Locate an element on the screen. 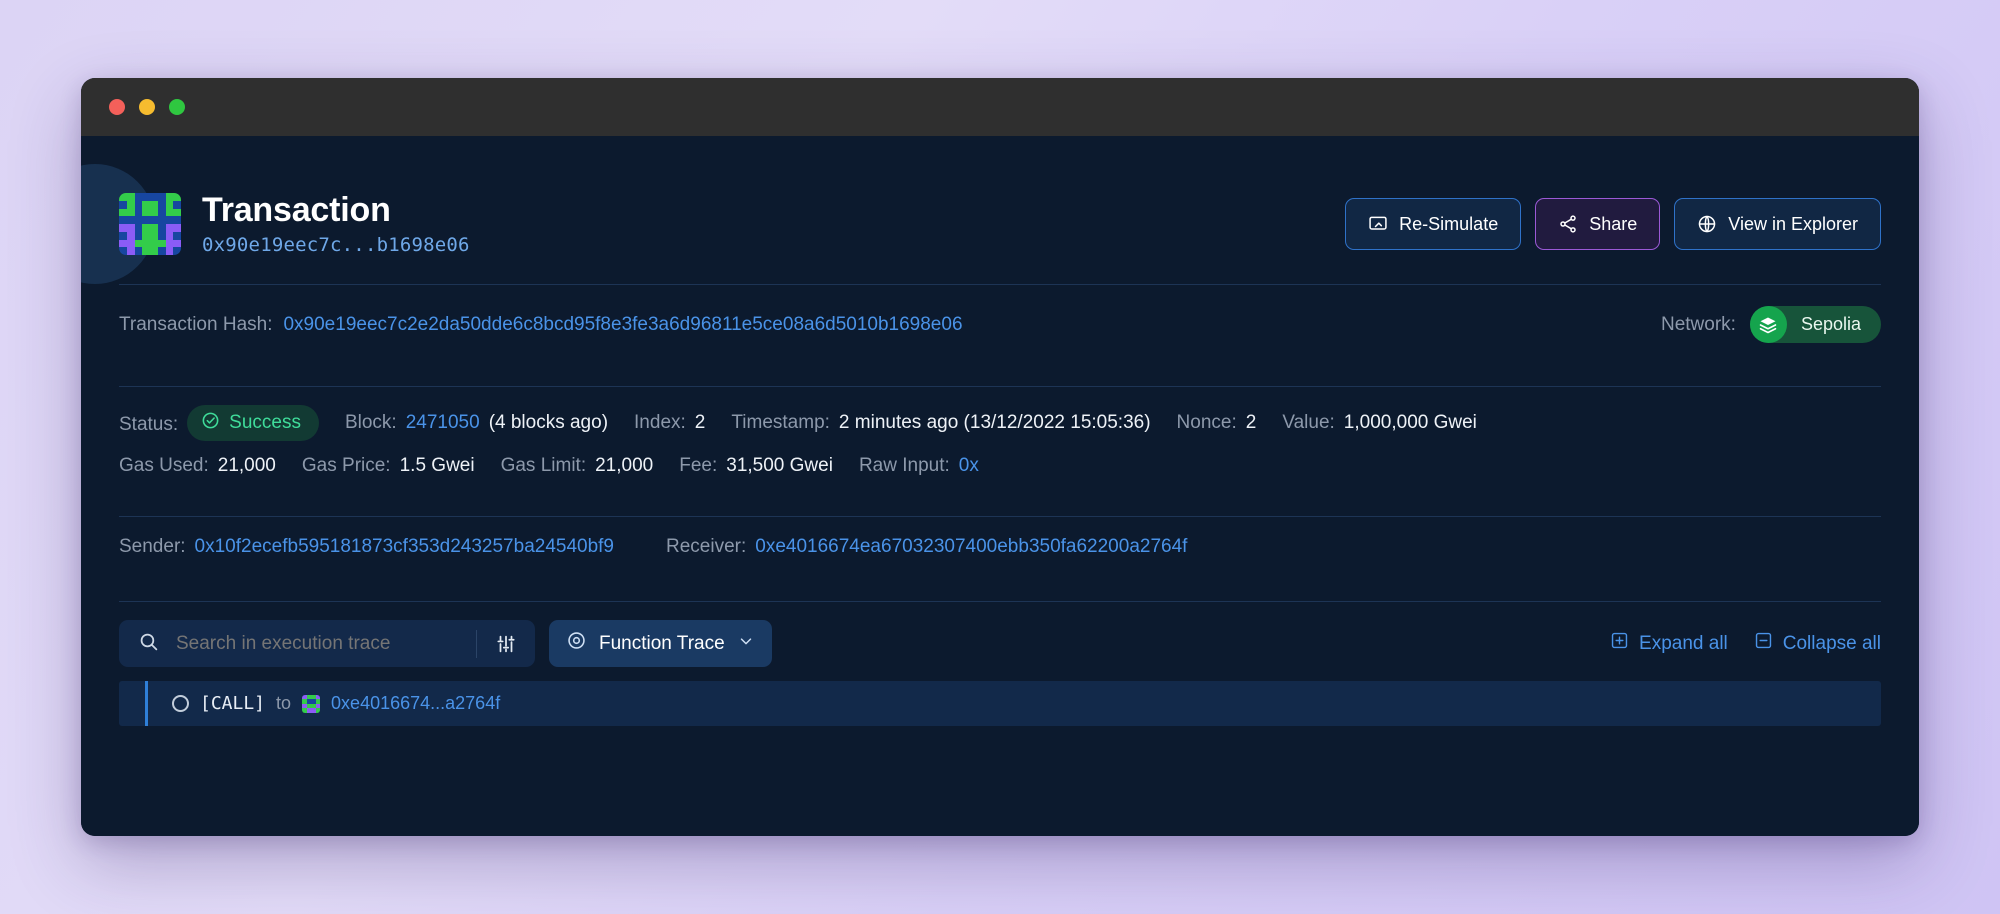  network-label: Network: is located at coordinates (1698, 324).